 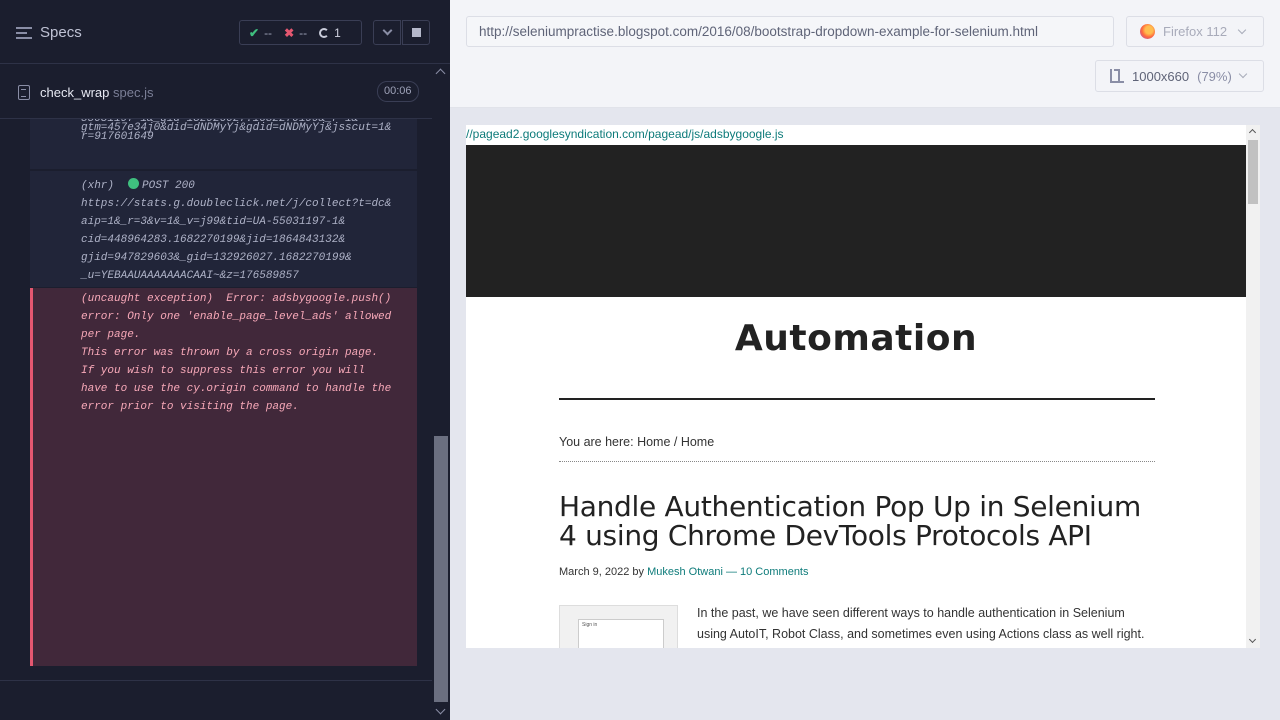 I want to click on pending-count: 1, so click(x=337, y=32).